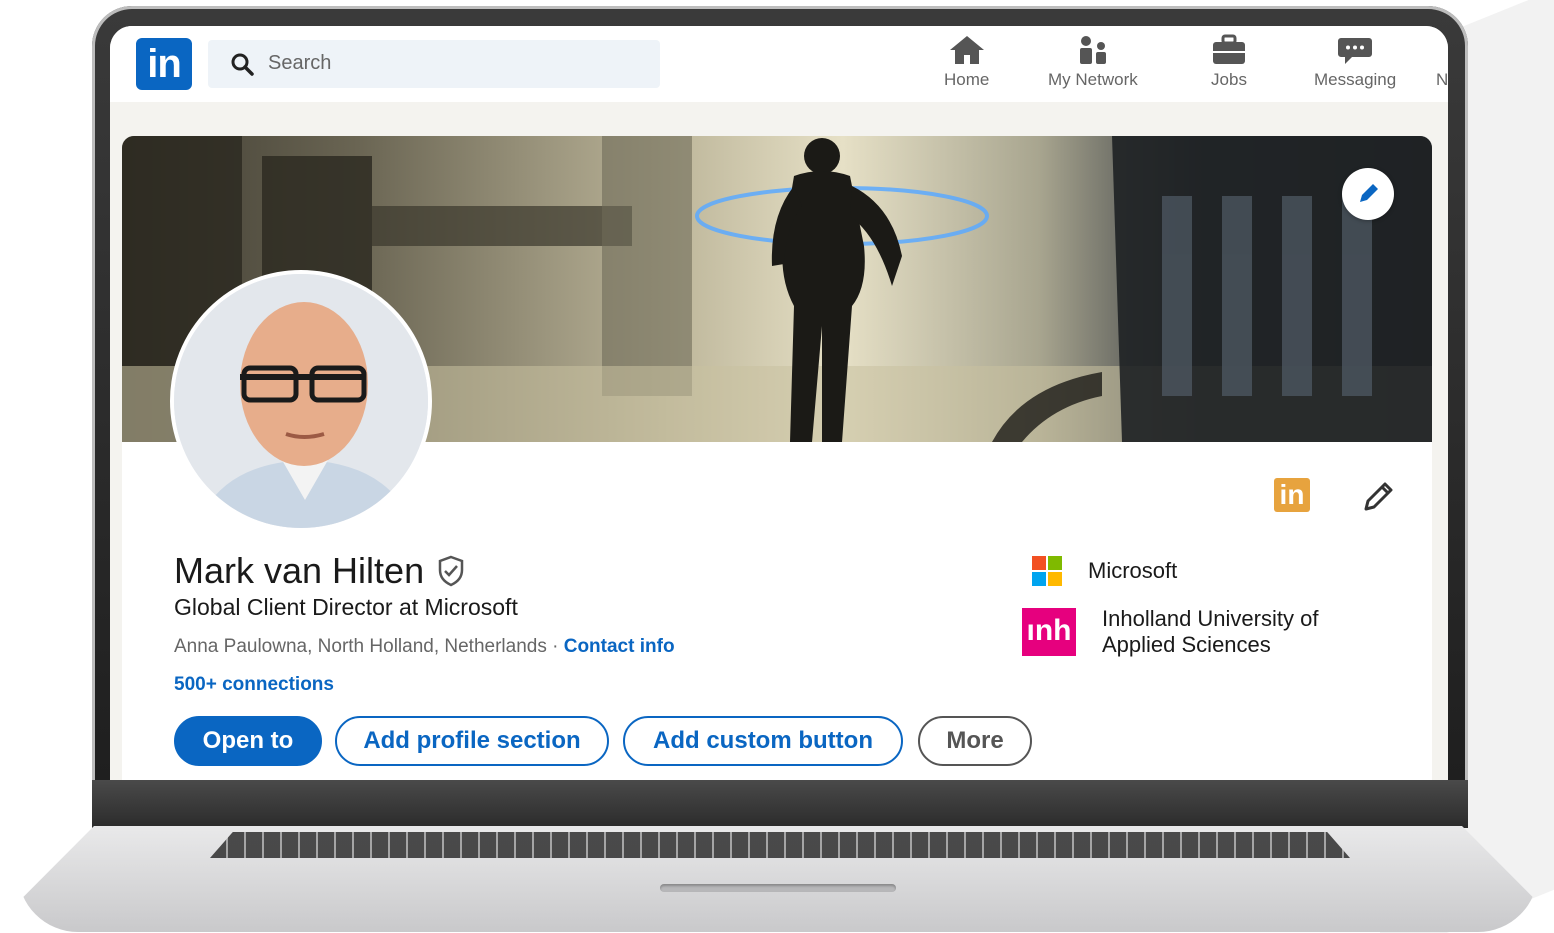 Image resolution: width=1554 pixels, height=933 pixels. I want to click on edit-banner-button, so click(1368, 194).